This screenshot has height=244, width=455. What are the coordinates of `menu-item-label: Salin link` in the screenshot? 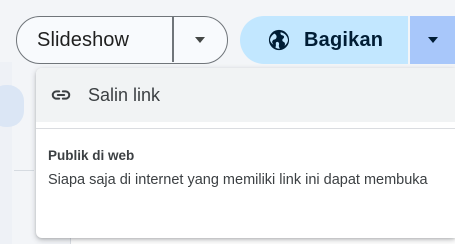 It's located at (124, 94).